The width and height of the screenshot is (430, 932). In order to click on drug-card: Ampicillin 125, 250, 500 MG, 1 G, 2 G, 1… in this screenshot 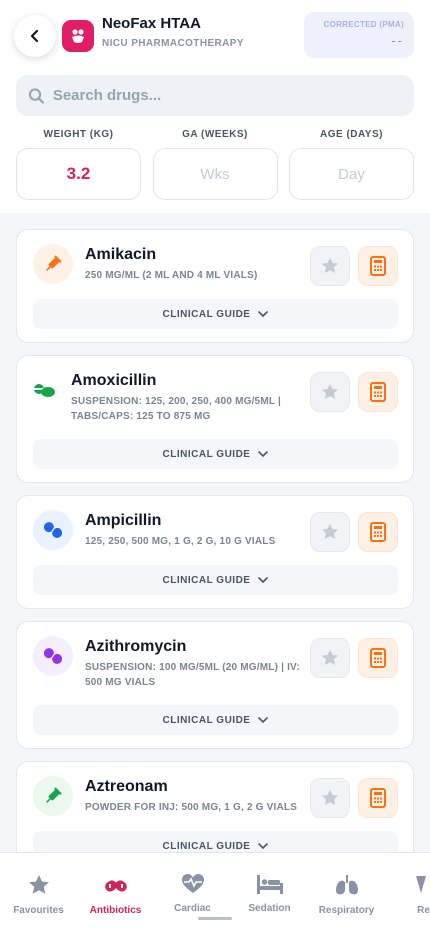, I will do `click(215, 552)`.